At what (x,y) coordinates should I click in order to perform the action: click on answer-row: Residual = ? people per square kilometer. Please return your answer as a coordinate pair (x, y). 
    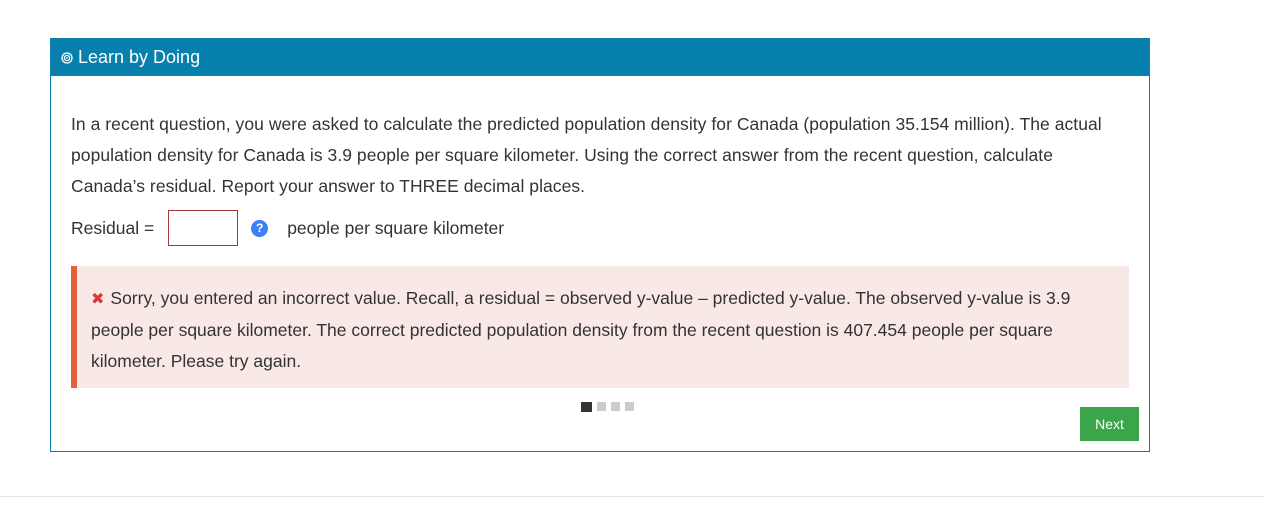
    Looking at the image, I should click on (600, 228).